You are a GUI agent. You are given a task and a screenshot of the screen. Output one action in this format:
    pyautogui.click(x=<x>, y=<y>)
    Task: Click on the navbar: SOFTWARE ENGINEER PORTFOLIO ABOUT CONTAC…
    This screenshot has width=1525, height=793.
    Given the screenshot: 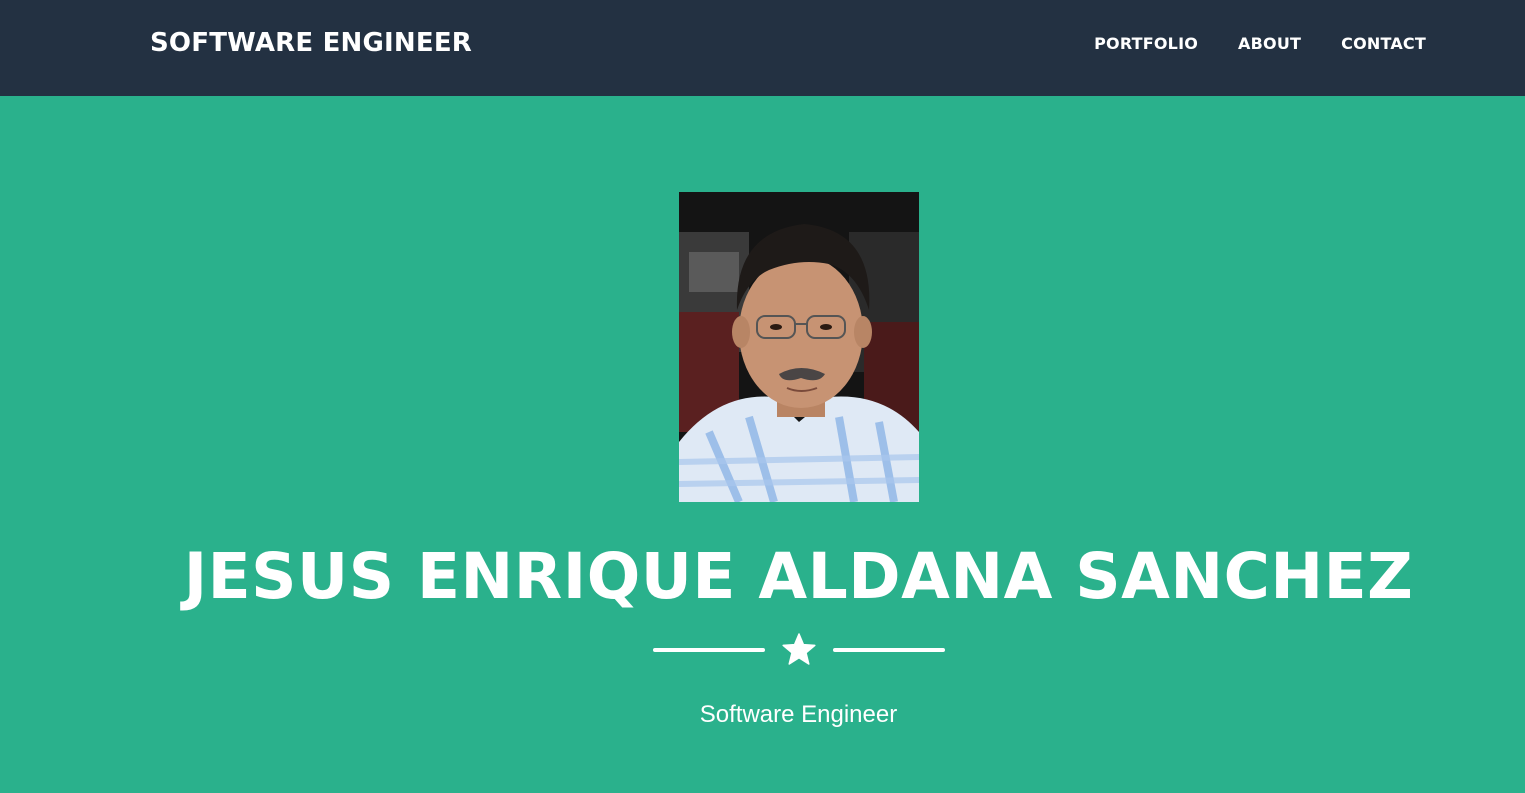 What is the action you would take?
    pyautogui.click(x=762, y=48)
    